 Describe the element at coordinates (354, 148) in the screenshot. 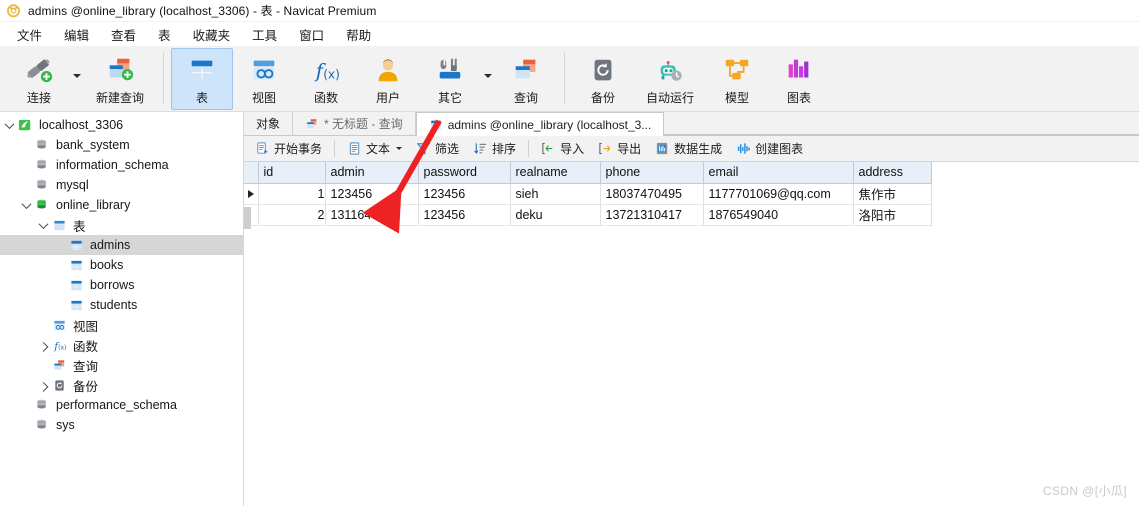

I see `text-icon` at that location.